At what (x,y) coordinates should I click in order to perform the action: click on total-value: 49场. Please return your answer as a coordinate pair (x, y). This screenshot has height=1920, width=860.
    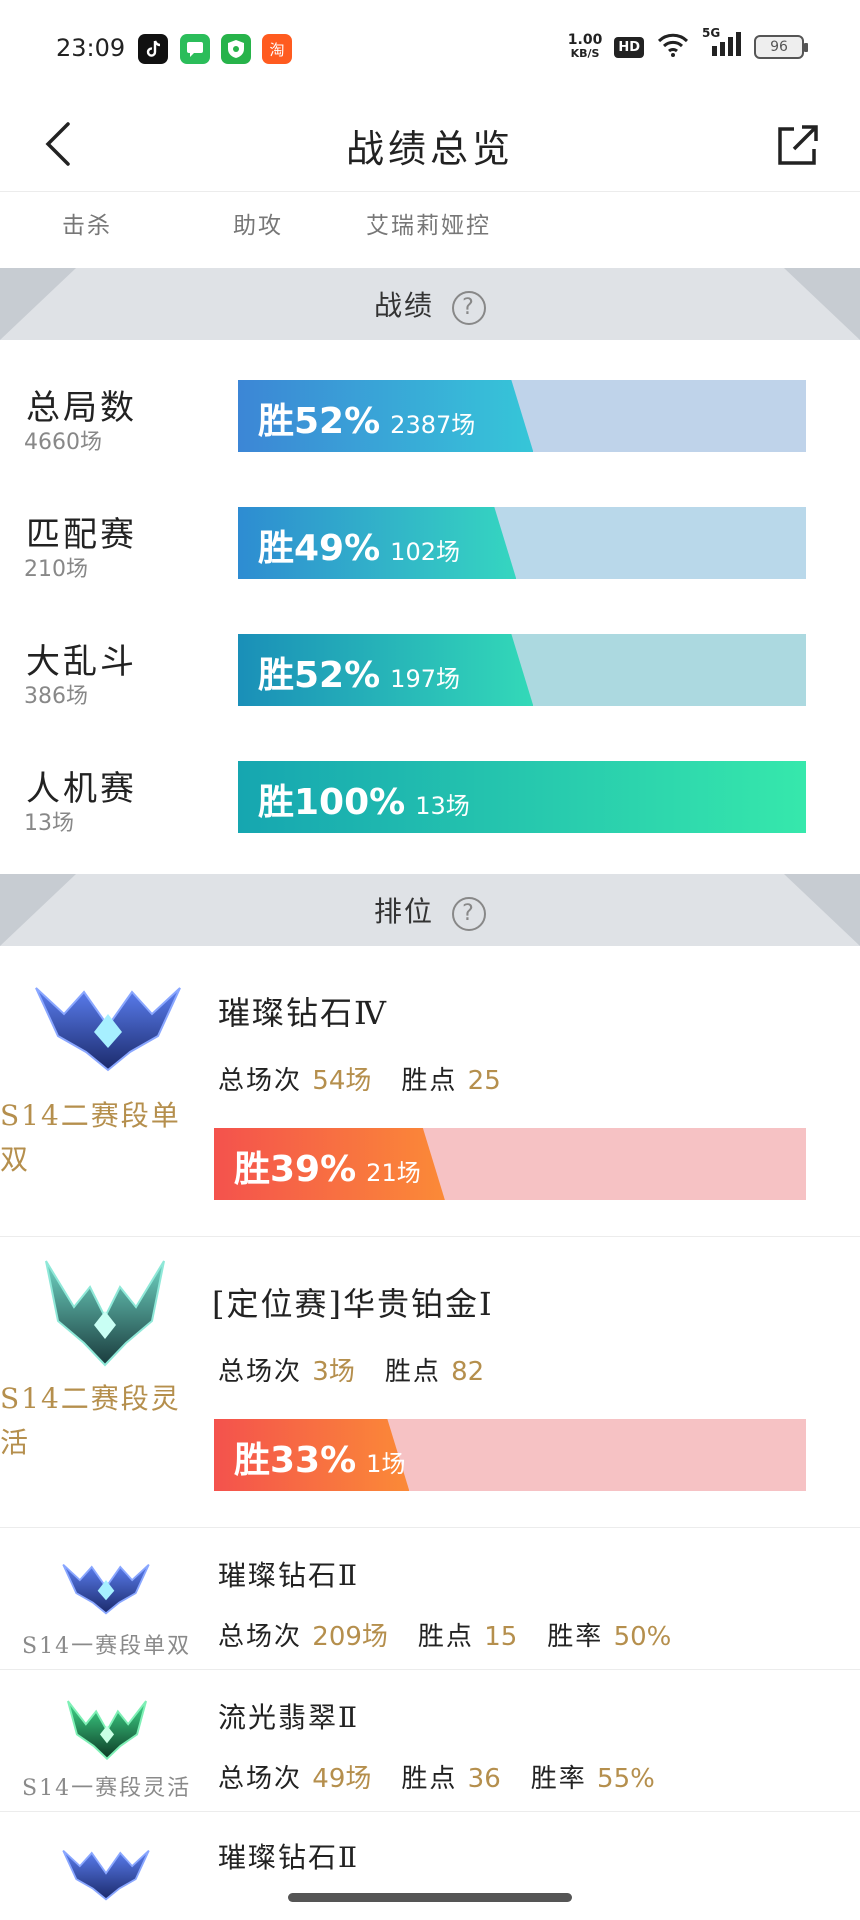
    Looking at the image, I should click on (342, 1779).